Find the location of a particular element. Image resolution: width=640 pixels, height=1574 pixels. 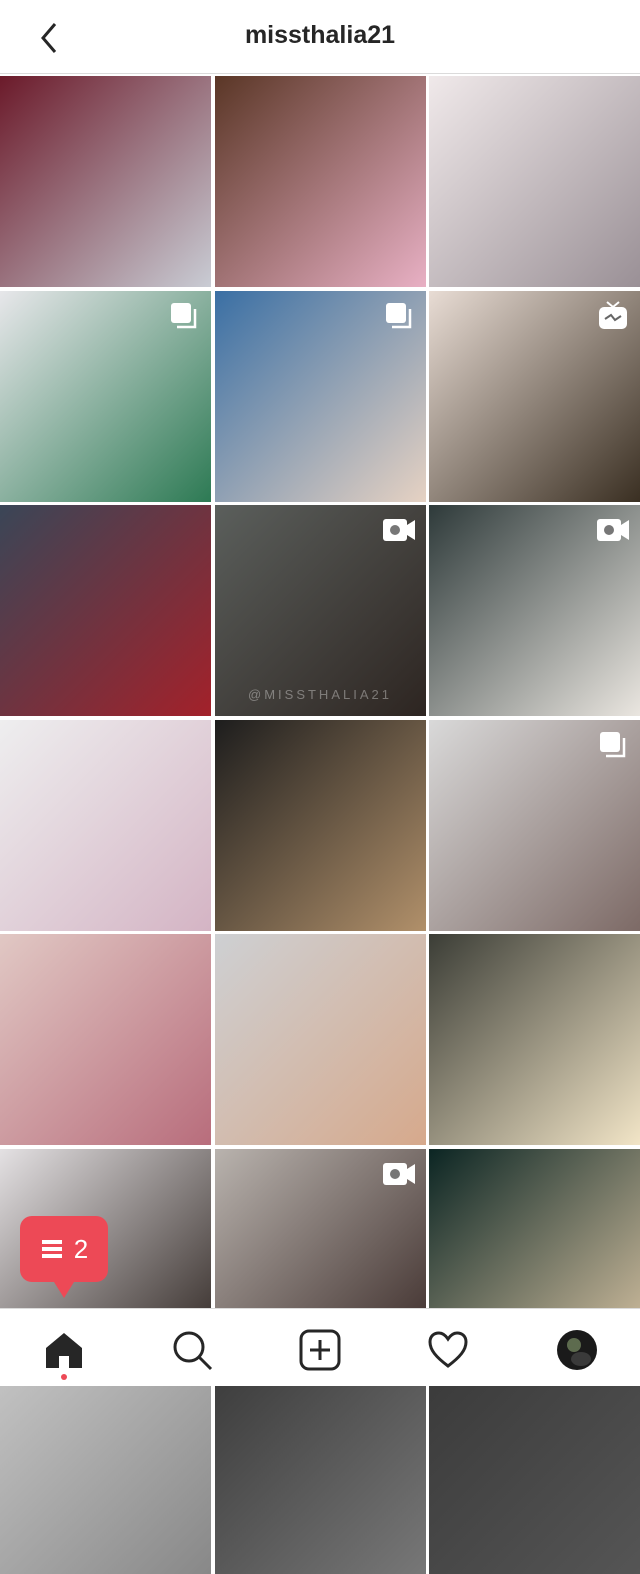

add-post-icon is located at coordinates (320, 1350).